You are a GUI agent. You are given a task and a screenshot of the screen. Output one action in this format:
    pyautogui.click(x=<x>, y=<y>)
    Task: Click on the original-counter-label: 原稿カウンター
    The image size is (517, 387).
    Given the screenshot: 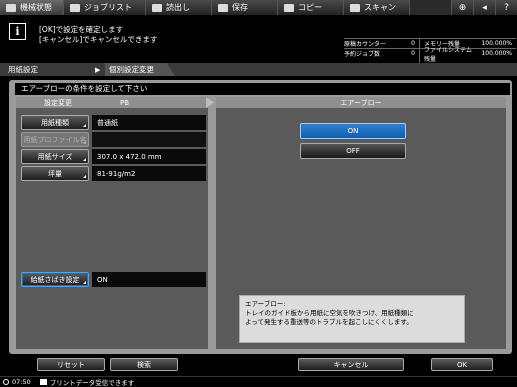 What is the action you would take?
    pyautogui.click(x=365, y=44)
    